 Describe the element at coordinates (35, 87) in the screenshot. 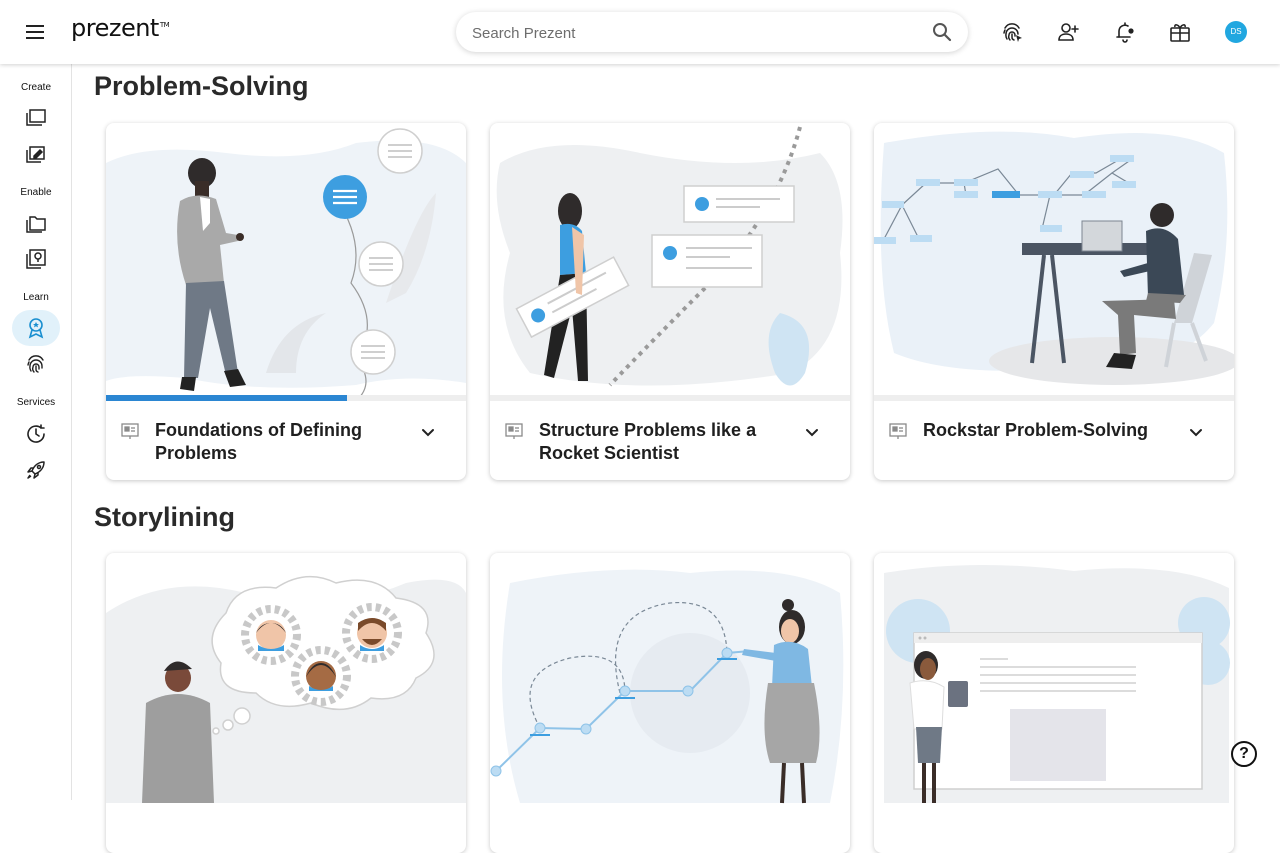

I see `sidebar-section-create: Create` at that location.